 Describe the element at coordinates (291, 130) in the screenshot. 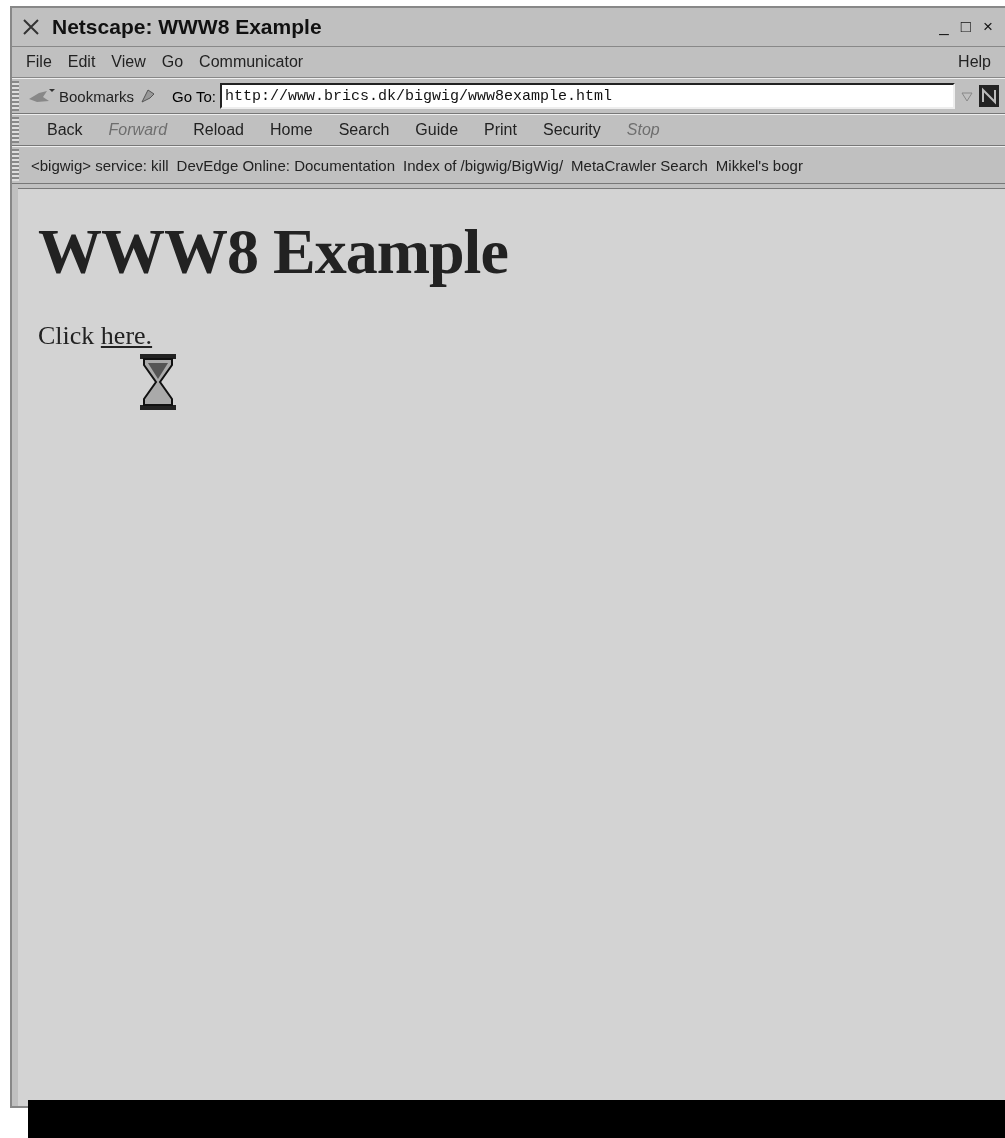

I see `toolbar-button: Home` at that location.